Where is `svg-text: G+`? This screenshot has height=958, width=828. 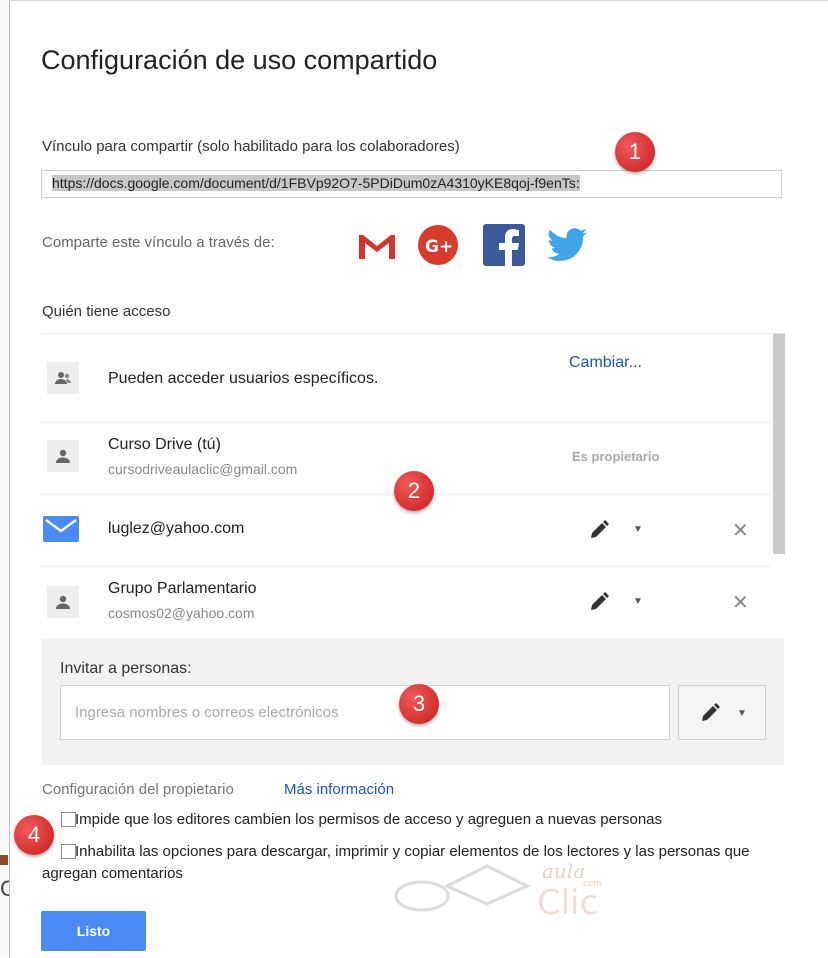 svg-text: G+ is located at coordinates (439, 247).